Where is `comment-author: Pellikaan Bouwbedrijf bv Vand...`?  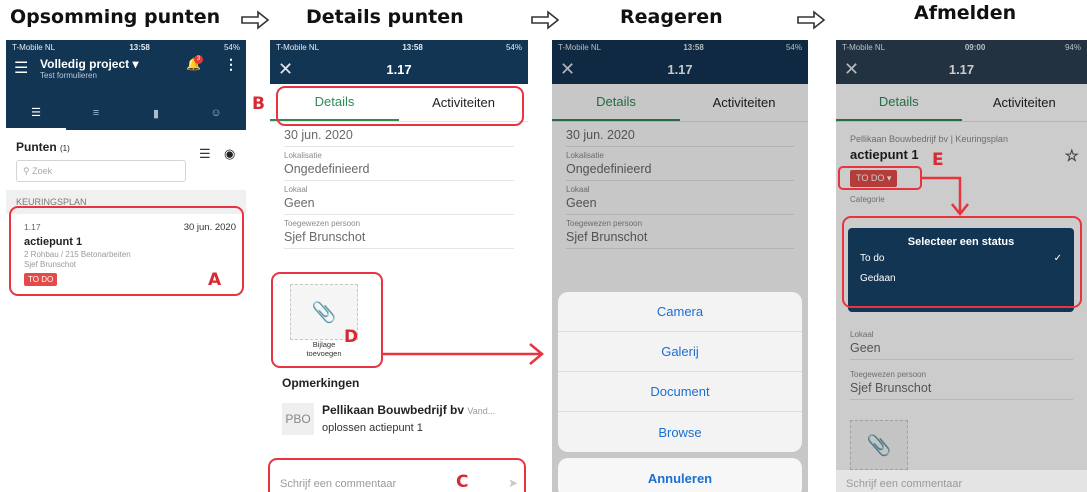 comment-author: Pellikaan Bouwbedrijf bv Vand... is located at coordinates (409, 410).